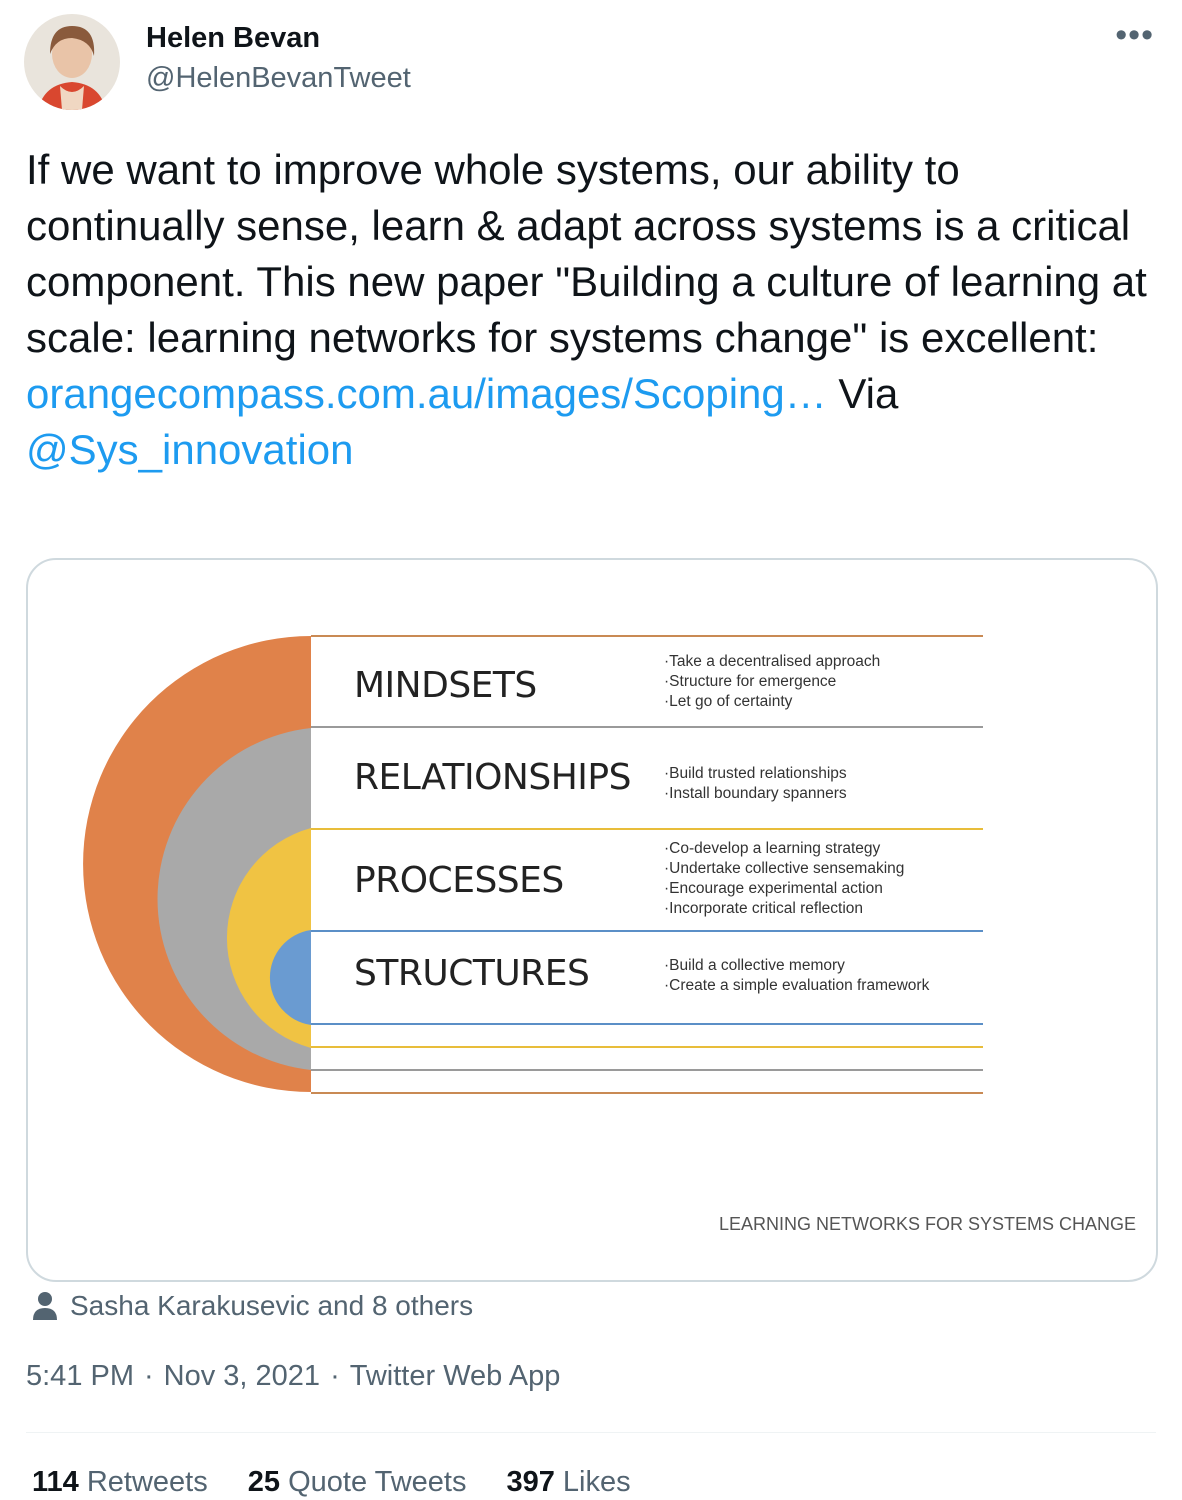 The height and width of the screenshot is (1500, 1182). I want to click on layer-label-mindsets: MINDSETS, so click(445, 685).